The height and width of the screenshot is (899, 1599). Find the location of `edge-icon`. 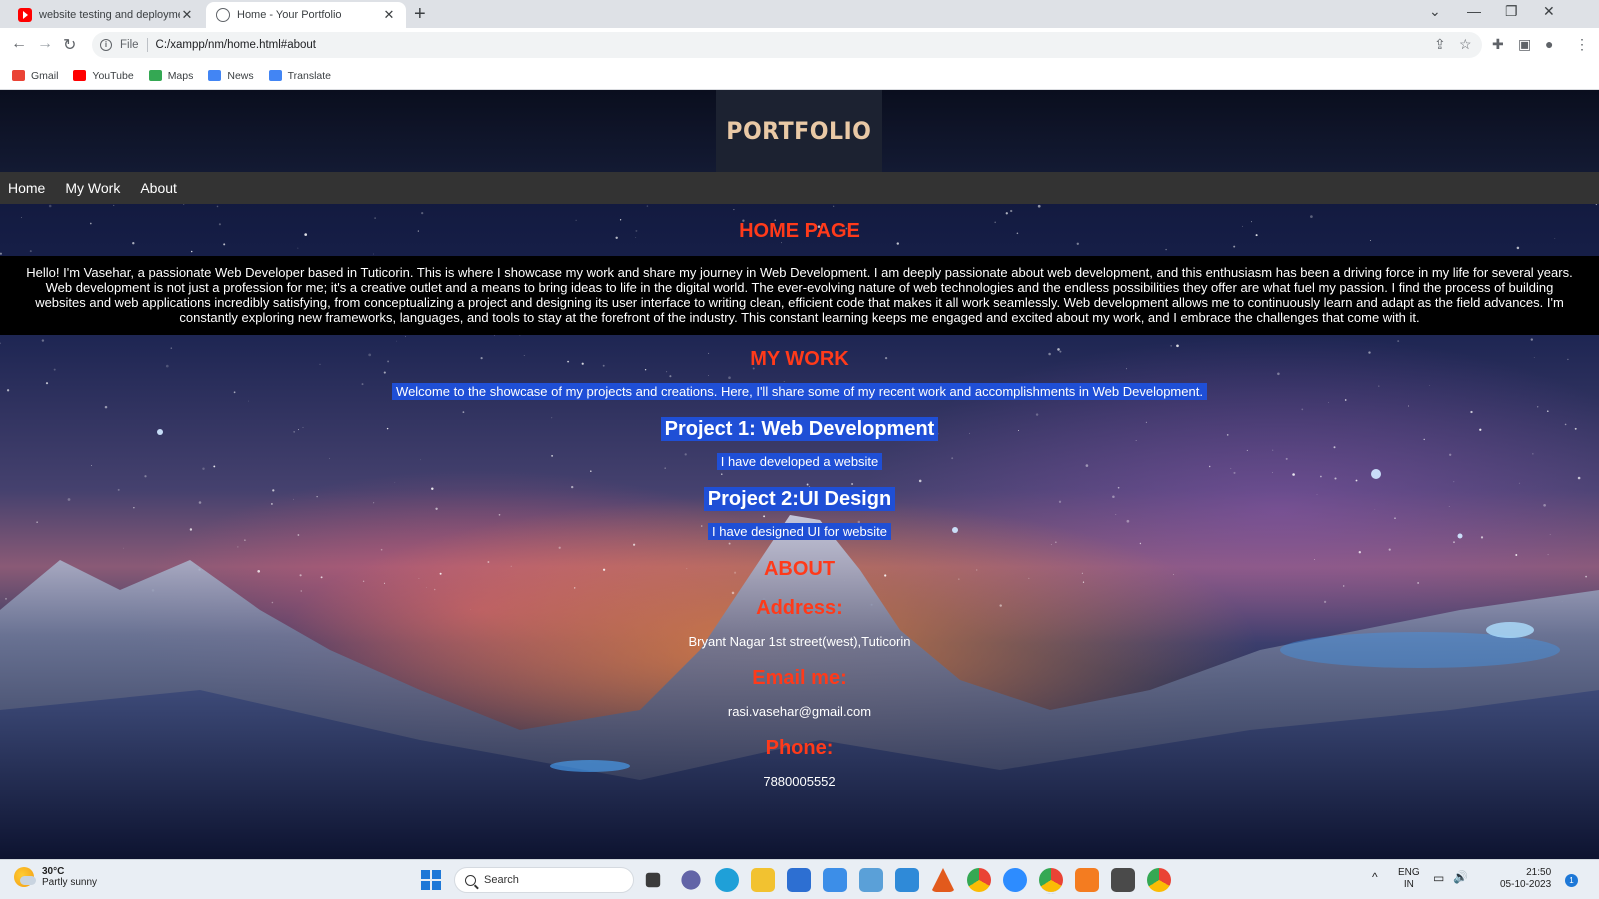

edge-icon is located at coordinates (727, 880).